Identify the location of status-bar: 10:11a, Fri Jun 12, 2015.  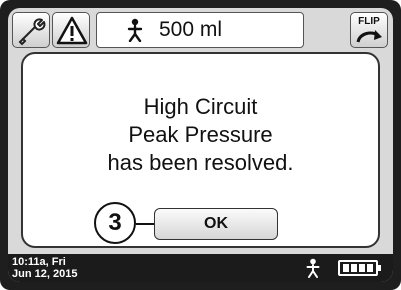
(200, 268).